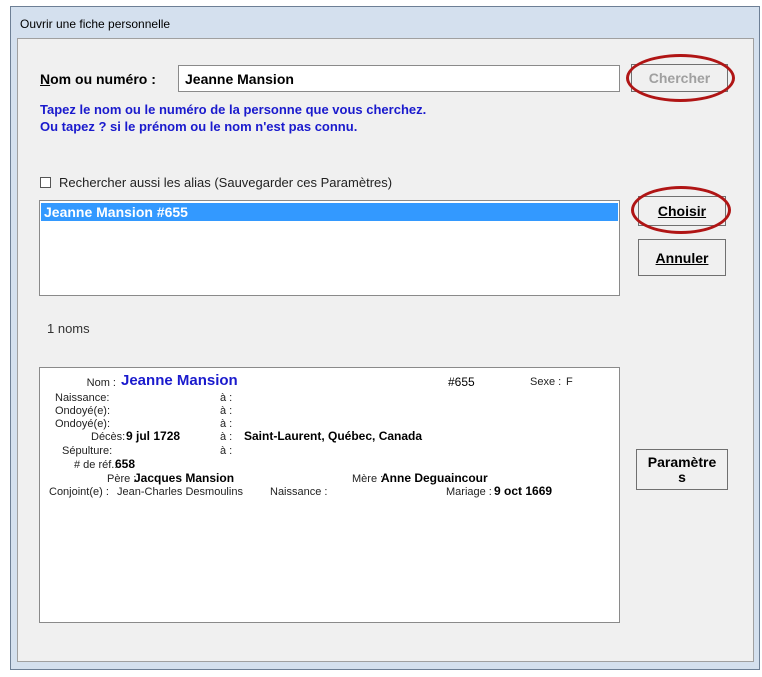 The width and height of the screenshot is (762, 677). What do you see at coordinates (108, 437) in the screenshot?
I see `death-label: Décès:` at bounding box center [108, 437].